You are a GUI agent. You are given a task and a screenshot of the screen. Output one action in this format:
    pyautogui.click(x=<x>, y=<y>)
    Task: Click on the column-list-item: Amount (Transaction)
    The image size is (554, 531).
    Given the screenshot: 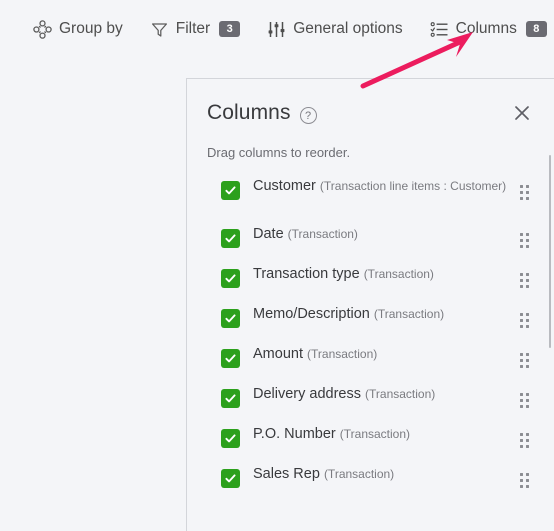 What is the action you would take?
    pyautogui.click(x=370, y=362)
    